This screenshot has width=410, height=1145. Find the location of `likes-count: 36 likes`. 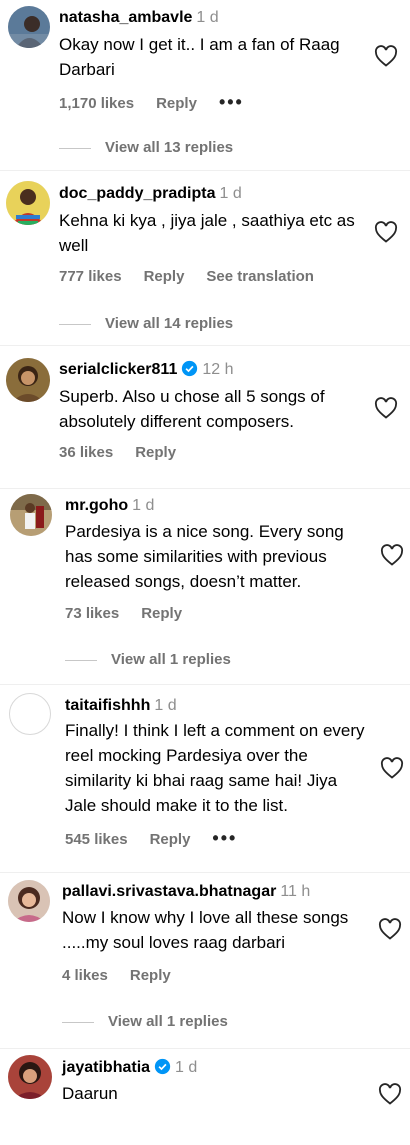

likes-count: 36 likes is located at coordinates (86, 452).